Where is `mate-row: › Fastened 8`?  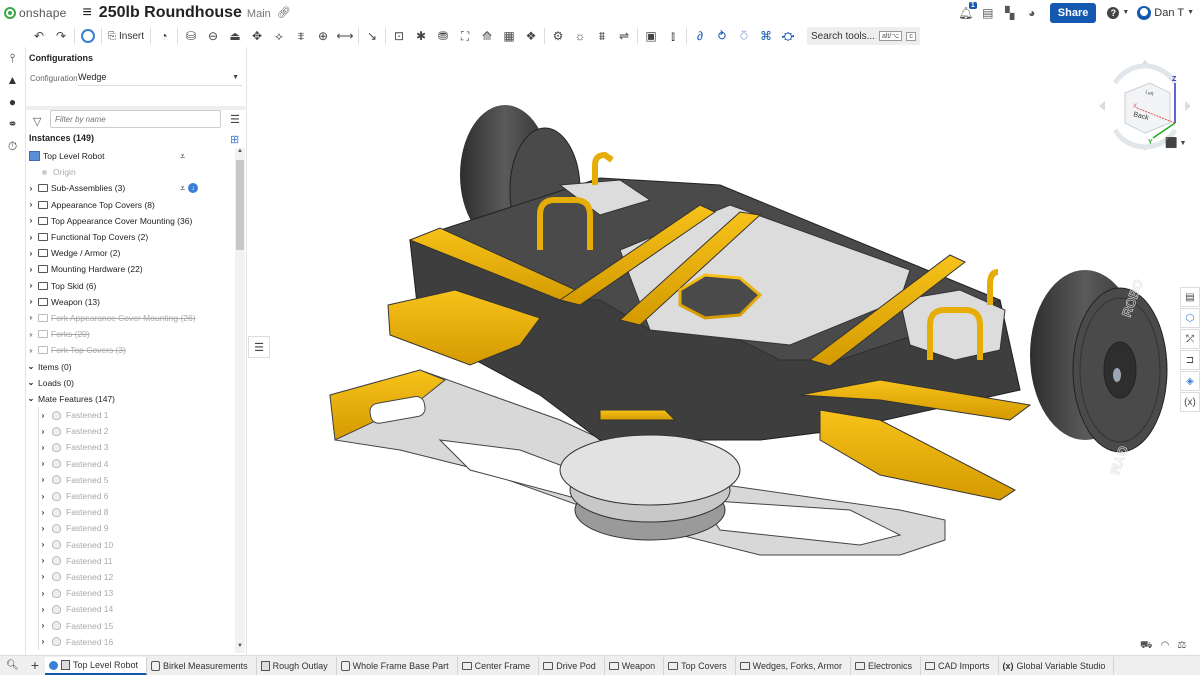 mate-row: › Fastened 8 is located at coordinates (130, 512).